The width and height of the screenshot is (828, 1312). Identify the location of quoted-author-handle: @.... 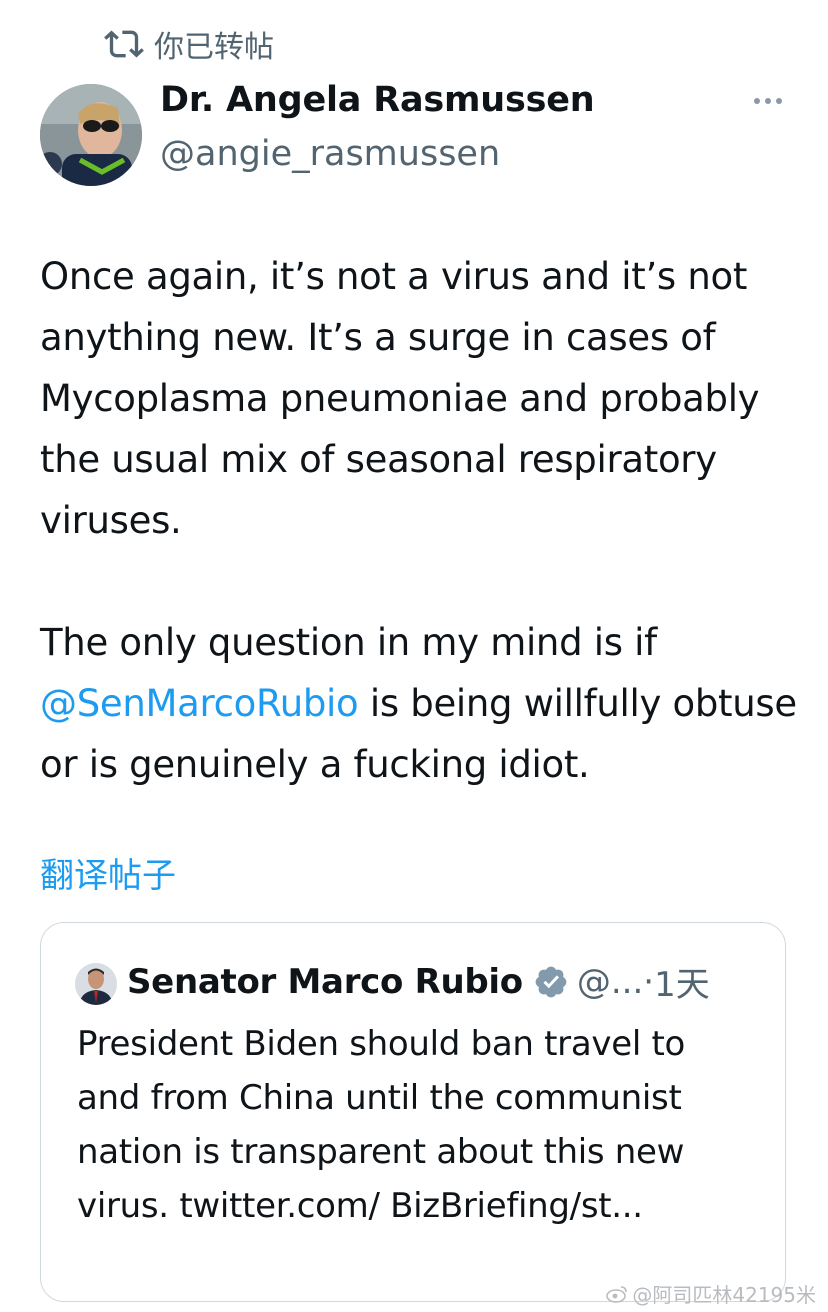
(610, 981).